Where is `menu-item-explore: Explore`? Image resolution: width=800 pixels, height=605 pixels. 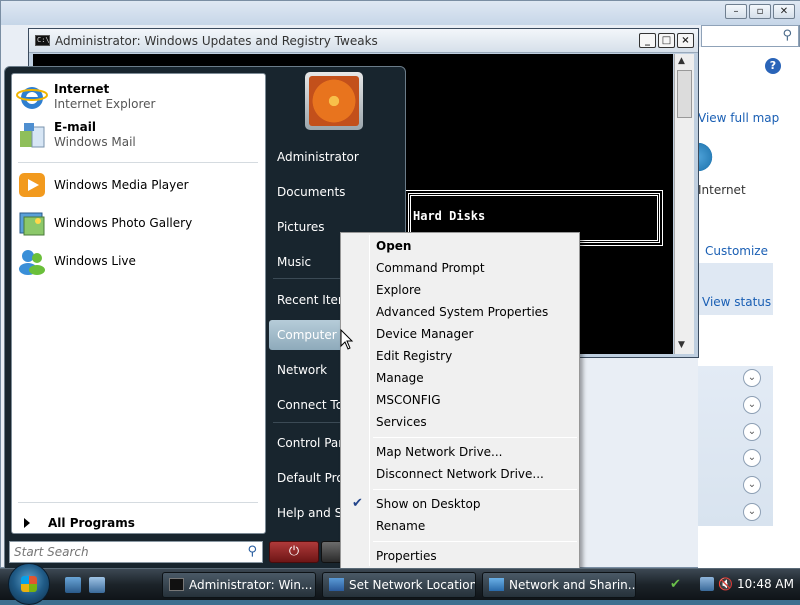
menu-item-explore: Explore is located at coordinates (460, 290).